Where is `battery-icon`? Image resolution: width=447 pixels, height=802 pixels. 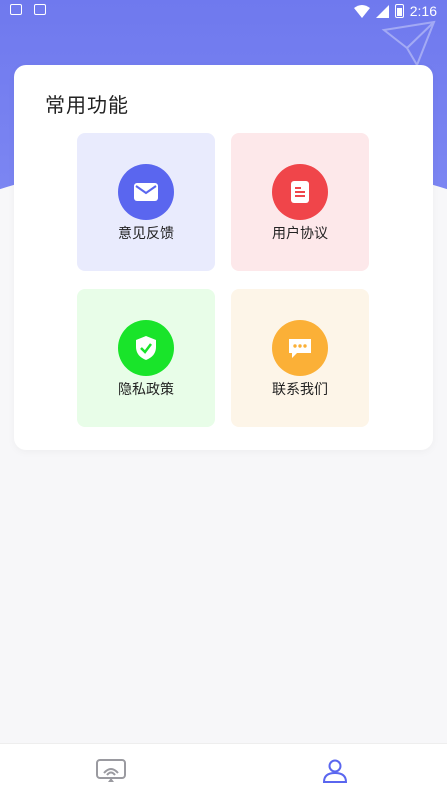
battery-icon is located at coordinates (399, 11).